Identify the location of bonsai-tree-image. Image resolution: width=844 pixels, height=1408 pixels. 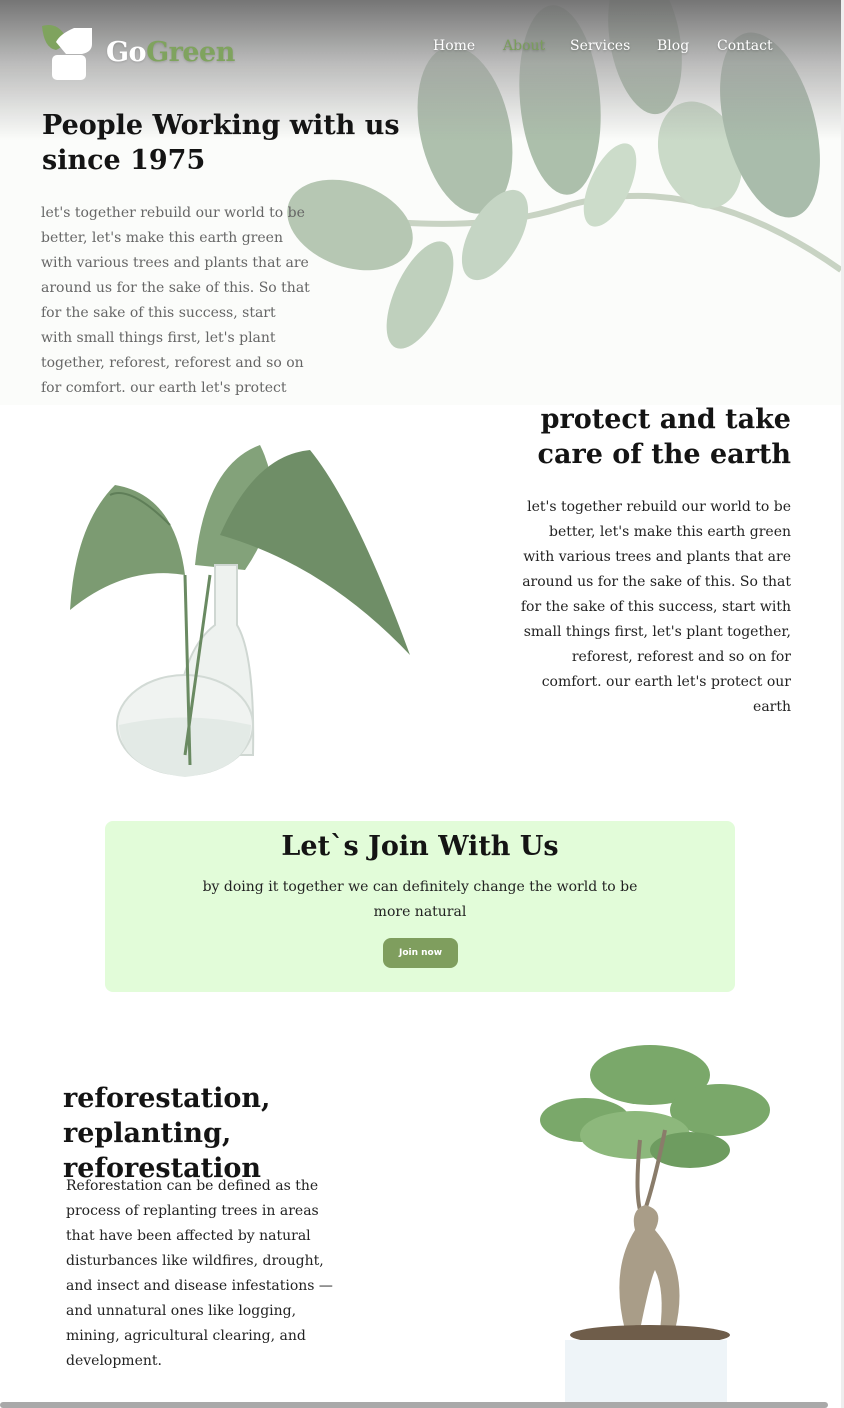
(655, 1226).